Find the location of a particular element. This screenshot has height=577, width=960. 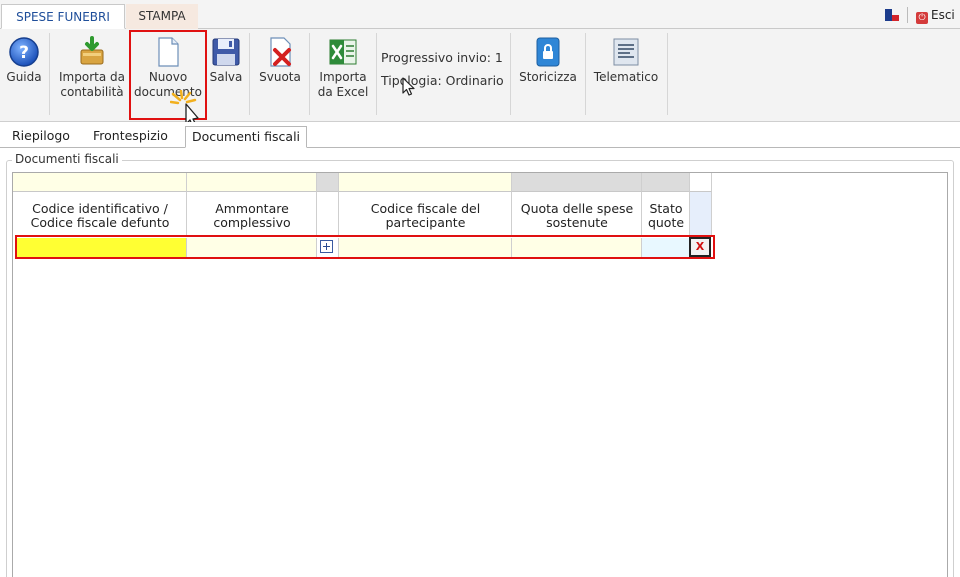

import-accounting-button: Importa da contabilità is located at coordinates (92, 73).